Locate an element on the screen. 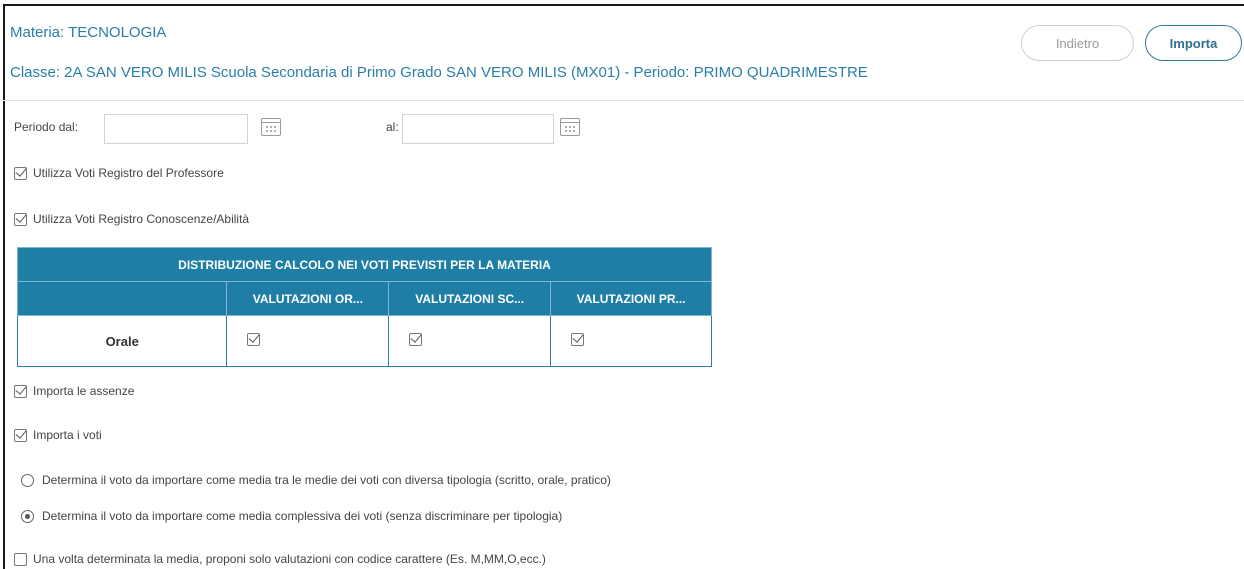 The image size is (1244, 569). back-button: Indietro is located at coordinates (1077, 43).